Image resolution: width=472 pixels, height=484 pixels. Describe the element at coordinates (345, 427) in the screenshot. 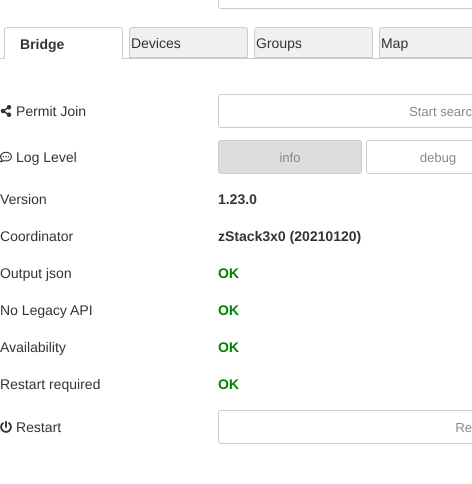

I see `restart-button: Re` at that location.